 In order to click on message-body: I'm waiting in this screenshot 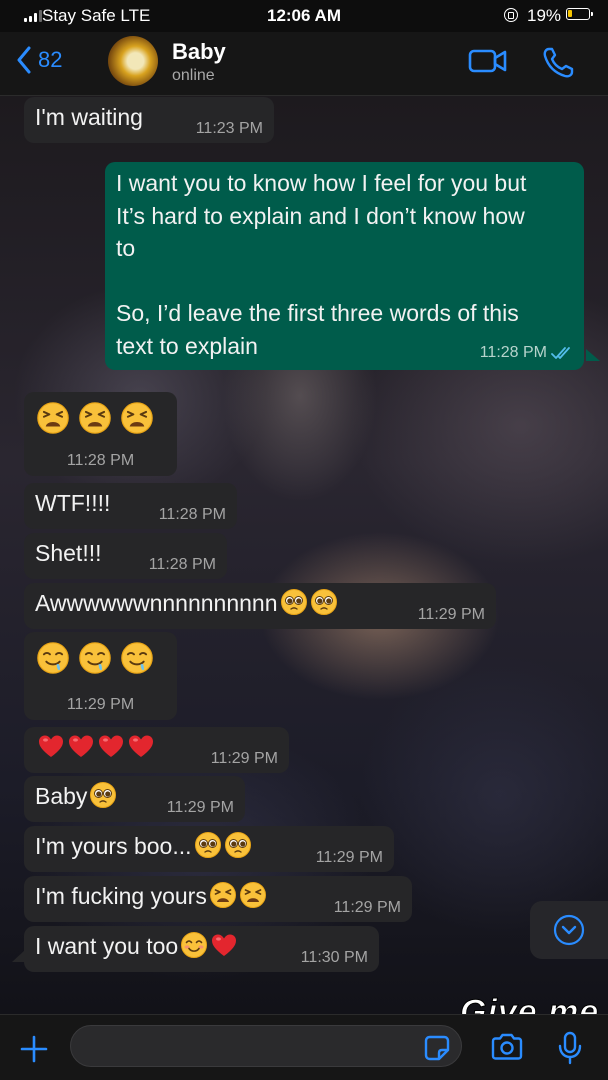, I will do `click(89, 117)`.